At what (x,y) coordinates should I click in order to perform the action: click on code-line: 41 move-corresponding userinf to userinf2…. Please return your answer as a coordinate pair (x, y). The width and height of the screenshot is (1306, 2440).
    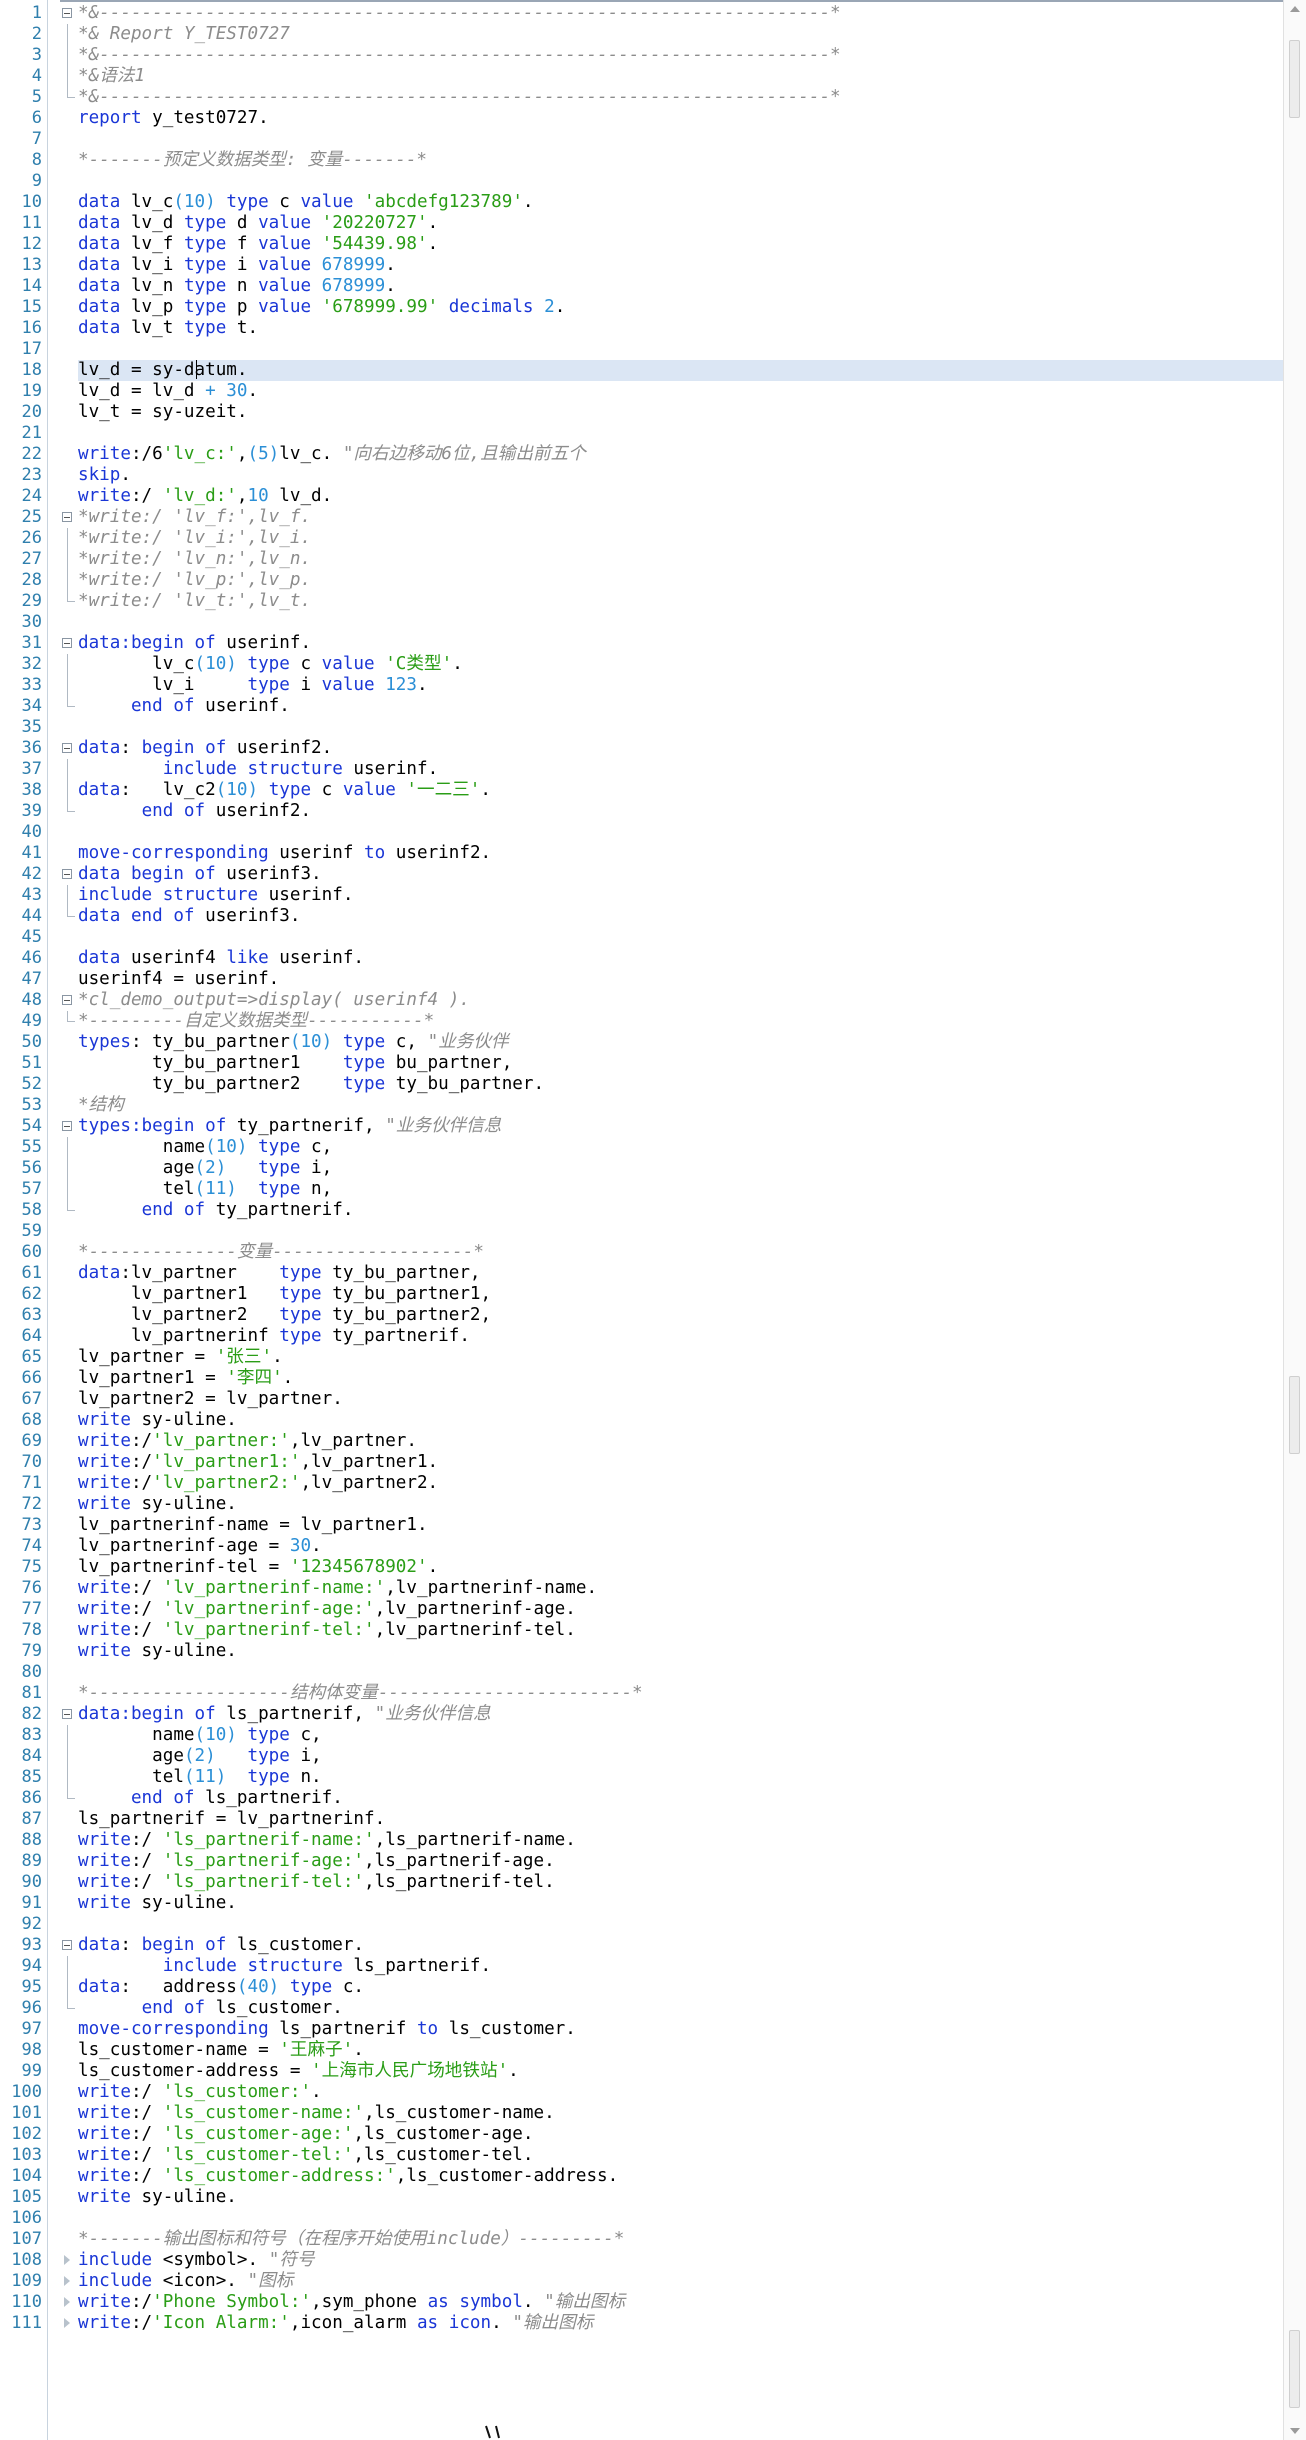
    Looking at the image, I should click on (642, 853).